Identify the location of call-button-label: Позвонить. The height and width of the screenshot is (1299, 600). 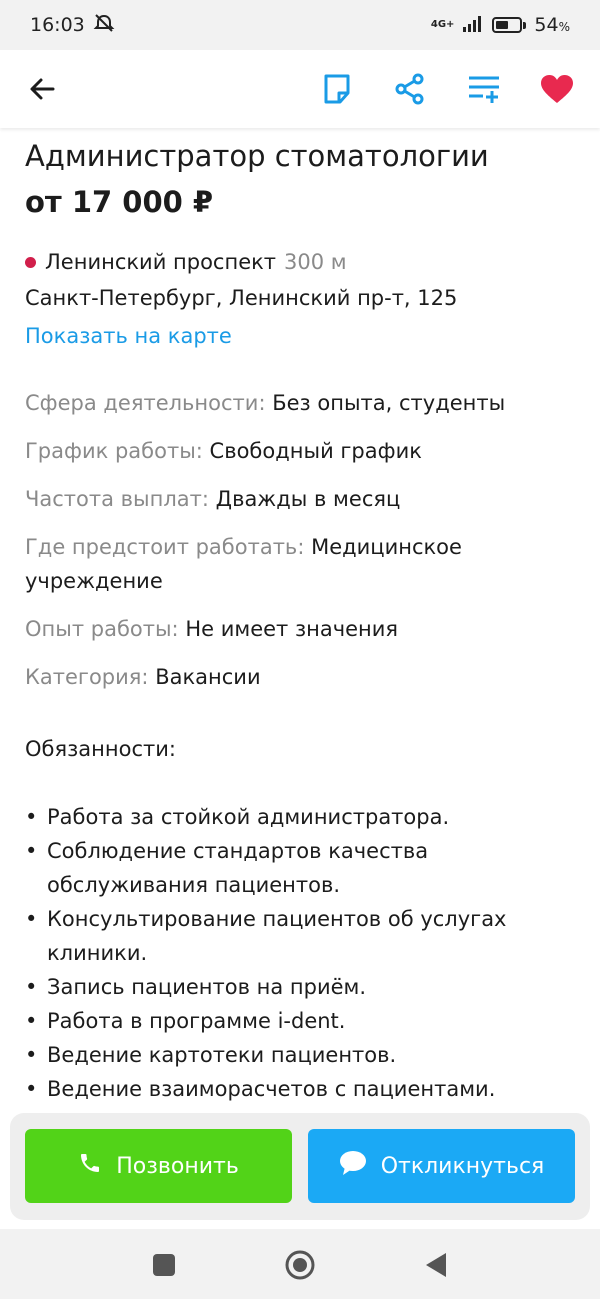
(177, 1166).